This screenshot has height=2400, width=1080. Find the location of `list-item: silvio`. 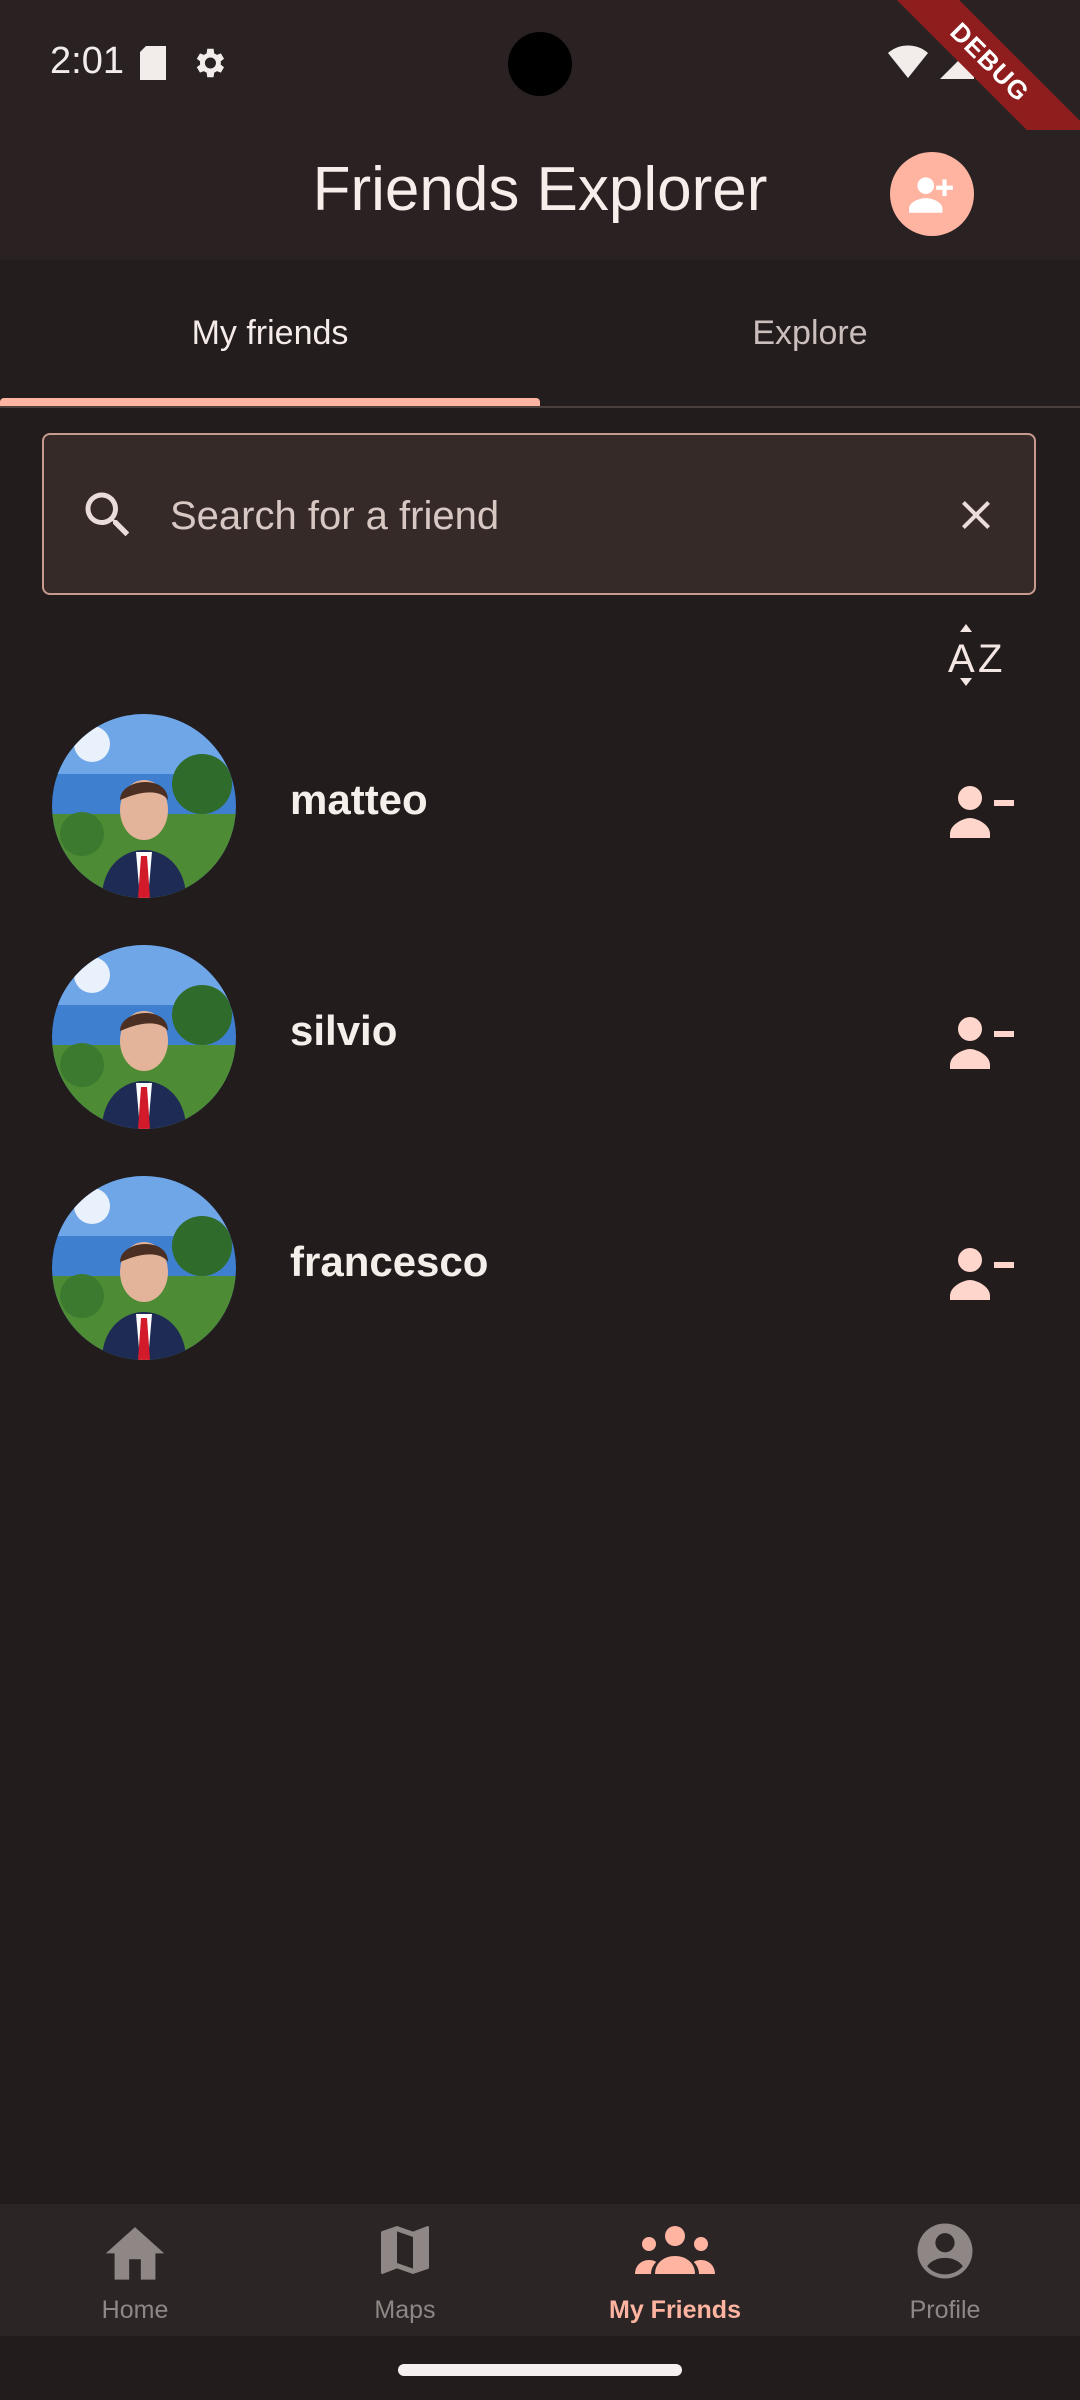

list-item: silvio is located at coordinates (540, 1045).